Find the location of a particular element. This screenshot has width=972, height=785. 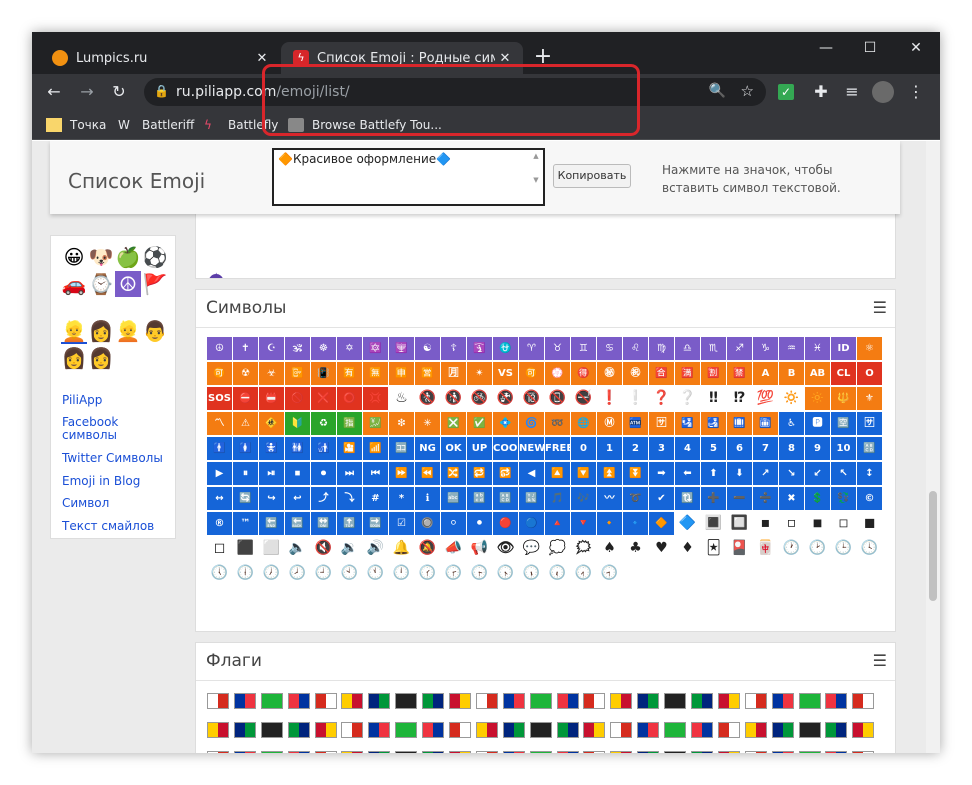

emoji-symbol: 👁 is located at coordinates (505, 548).